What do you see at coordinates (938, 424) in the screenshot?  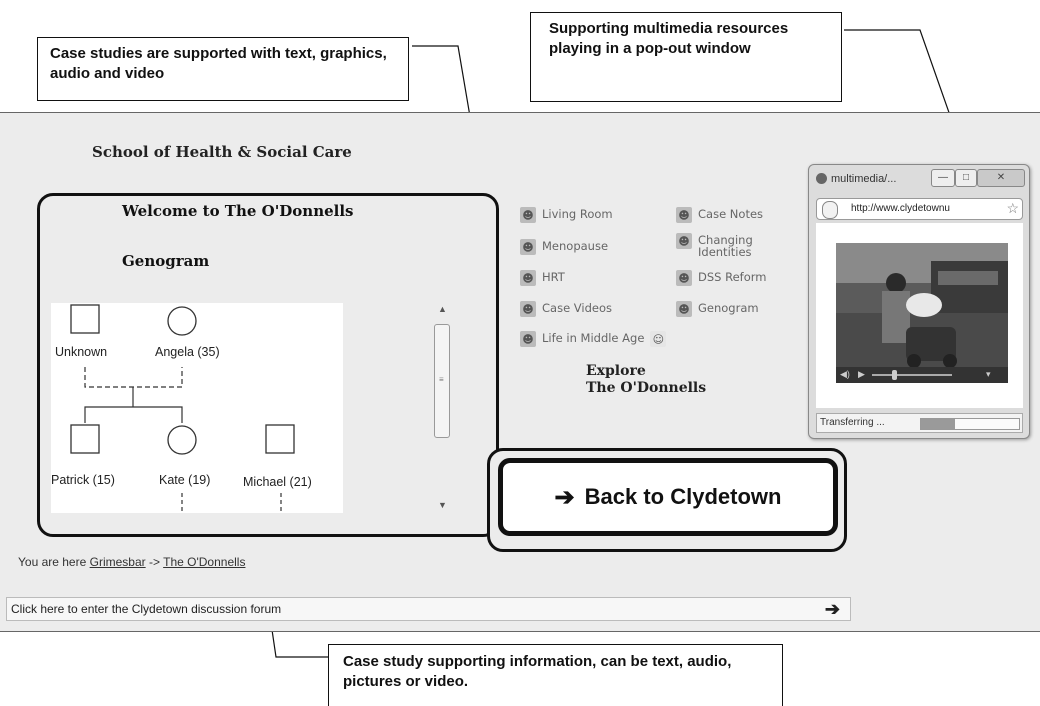 I see `progress-fill` at bounding box center [938, 424].